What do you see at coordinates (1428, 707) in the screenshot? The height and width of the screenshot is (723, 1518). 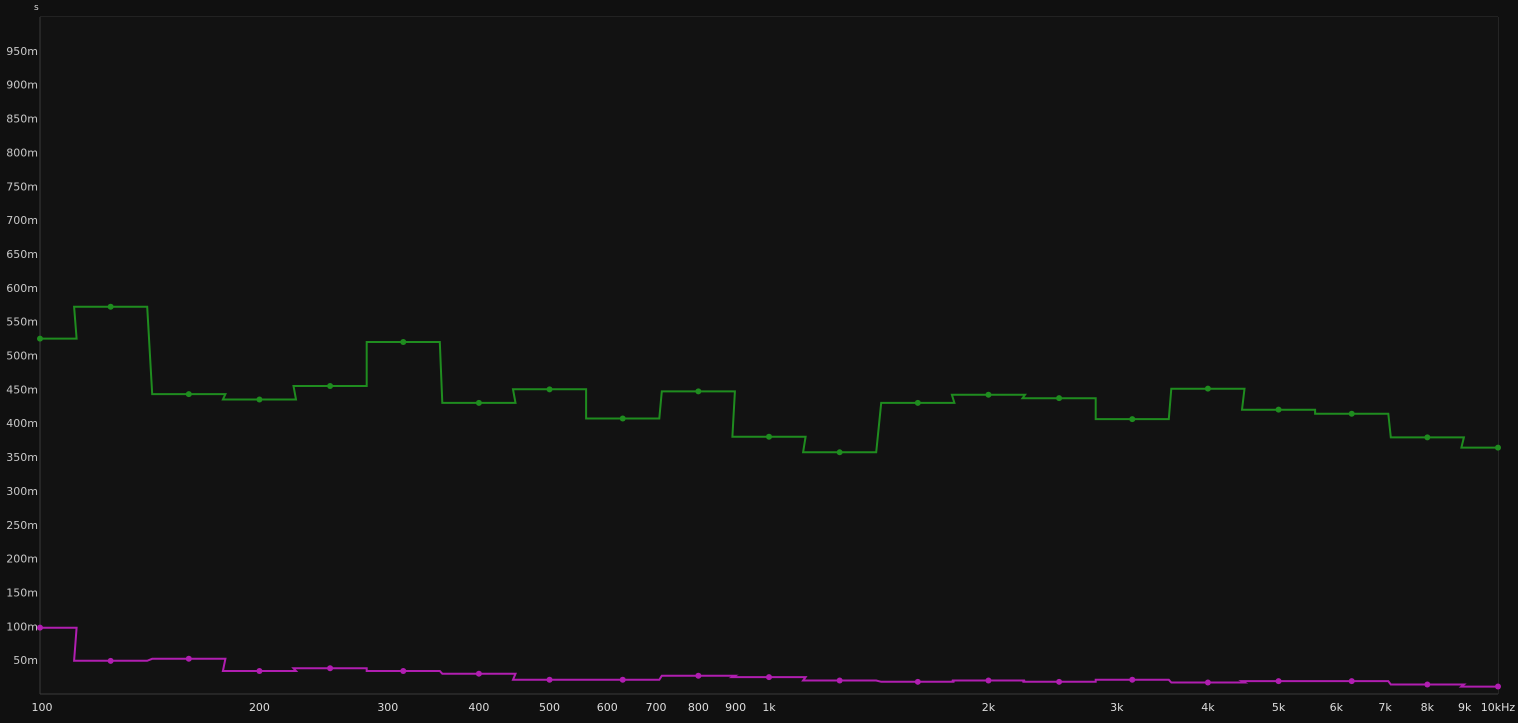 I see `x-tick-label: 8k` at bounding box center [1428, 707].